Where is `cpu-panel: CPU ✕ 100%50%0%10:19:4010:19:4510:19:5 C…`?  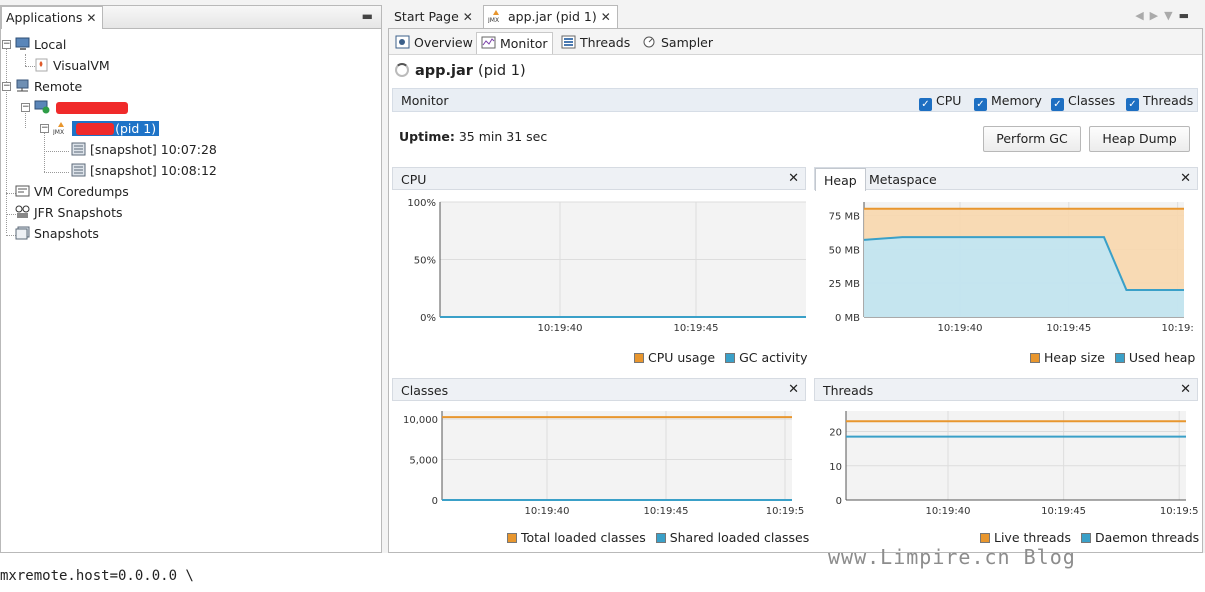
cpu-panel: CPU ✕ 100%50%0%10:19:4010:19:4510:19:5 C… is located at coordinates (600, 267).